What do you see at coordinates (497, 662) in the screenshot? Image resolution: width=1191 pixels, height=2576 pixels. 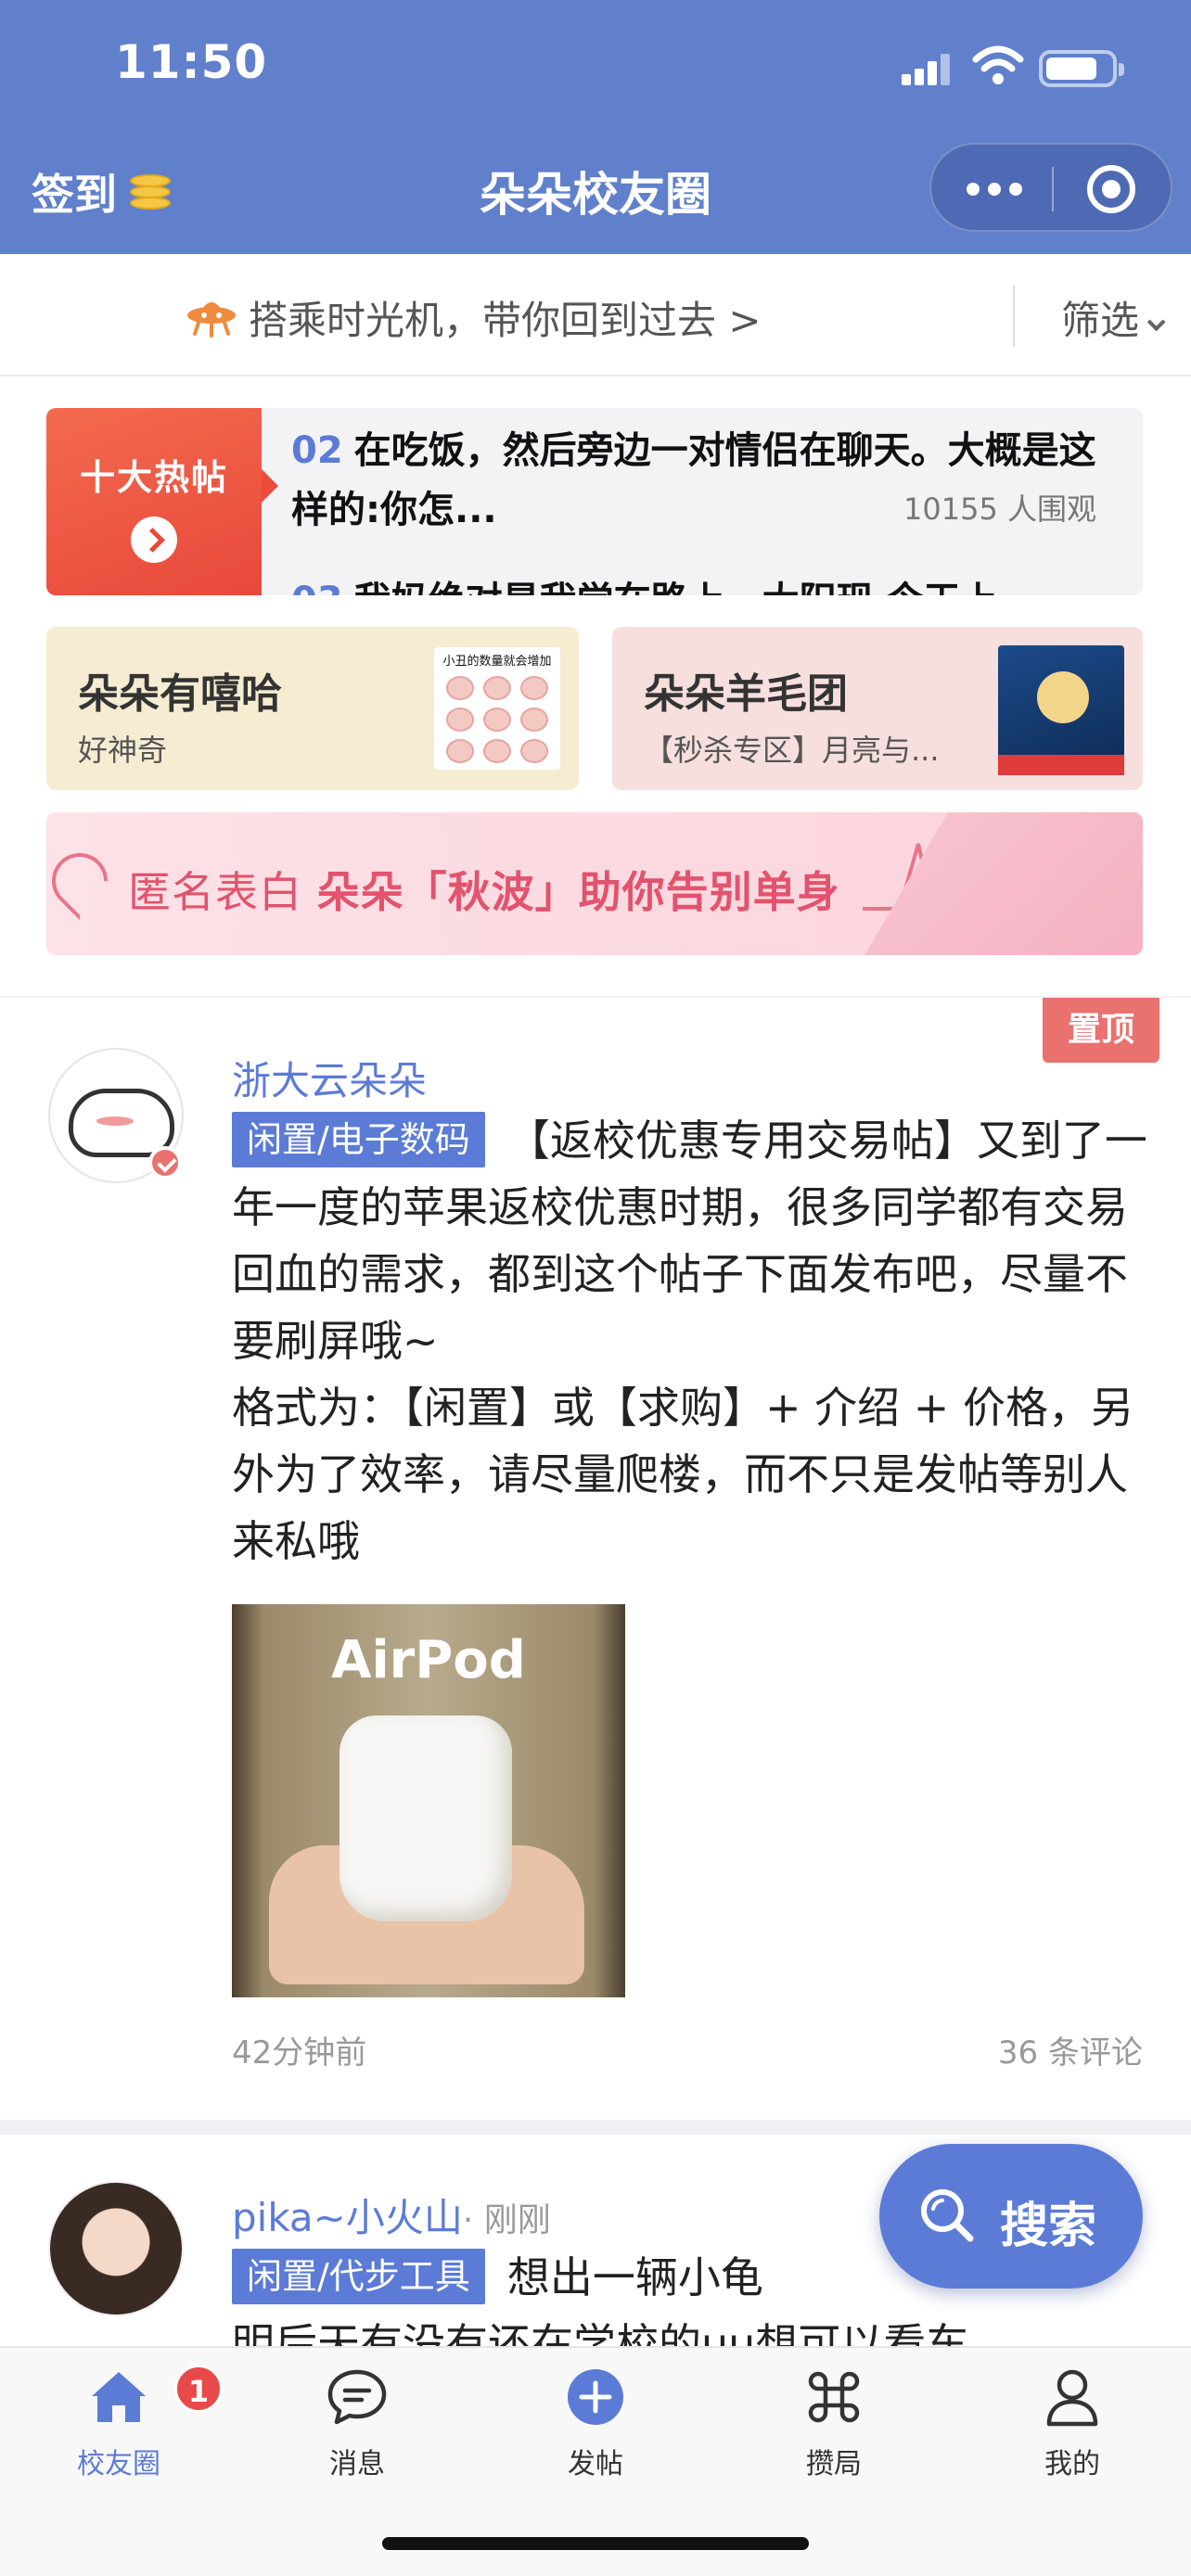 I see `meme-caption: 小丑的数量就会增加` at bounding box center [497, 662].